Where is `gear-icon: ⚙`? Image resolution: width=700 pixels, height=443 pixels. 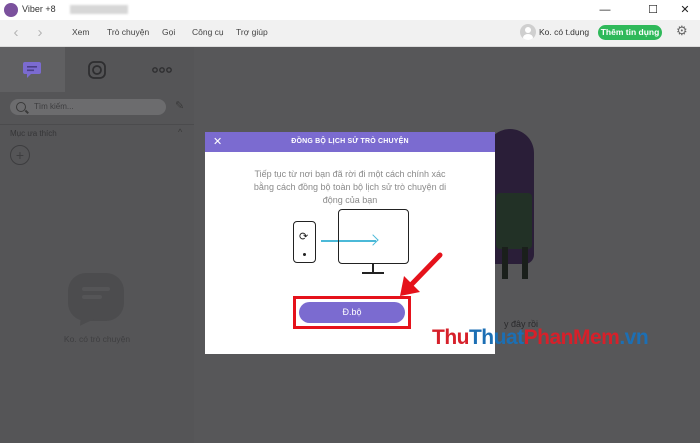 gear-icon: ⚙ is located at coordinates (682, 31).